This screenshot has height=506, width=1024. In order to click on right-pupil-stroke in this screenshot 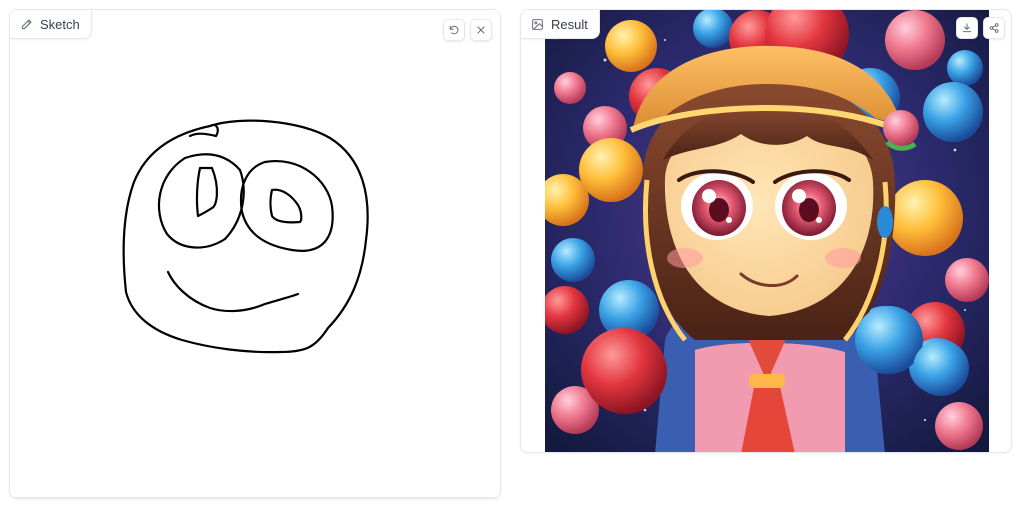, I will do `click(286, 206)`.